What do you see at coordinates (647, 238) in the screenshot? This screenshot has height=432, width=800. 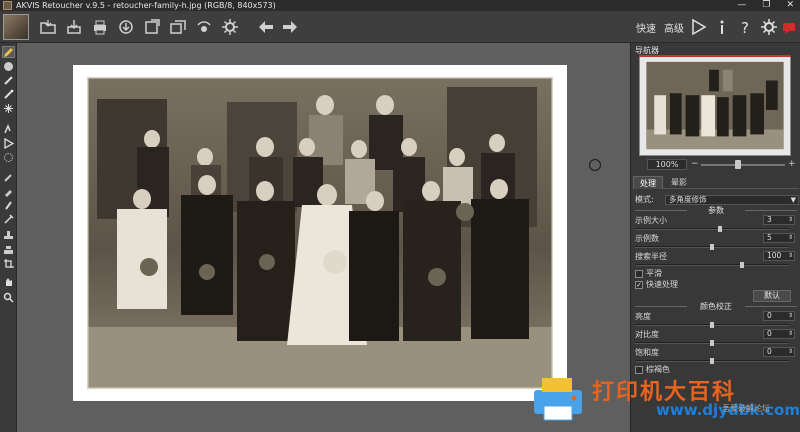 I see `param-label: 示例数` at bounding box center [647, 238].